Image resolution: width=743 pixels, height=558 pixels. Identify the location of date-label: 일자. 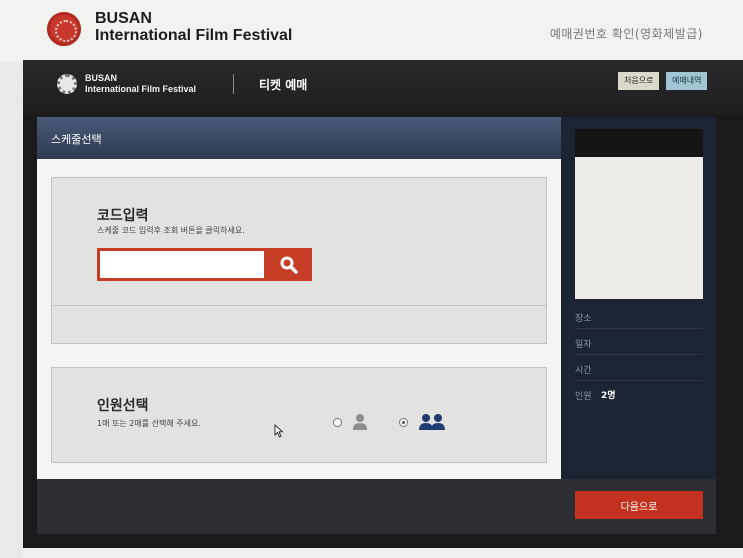
(583, 345).